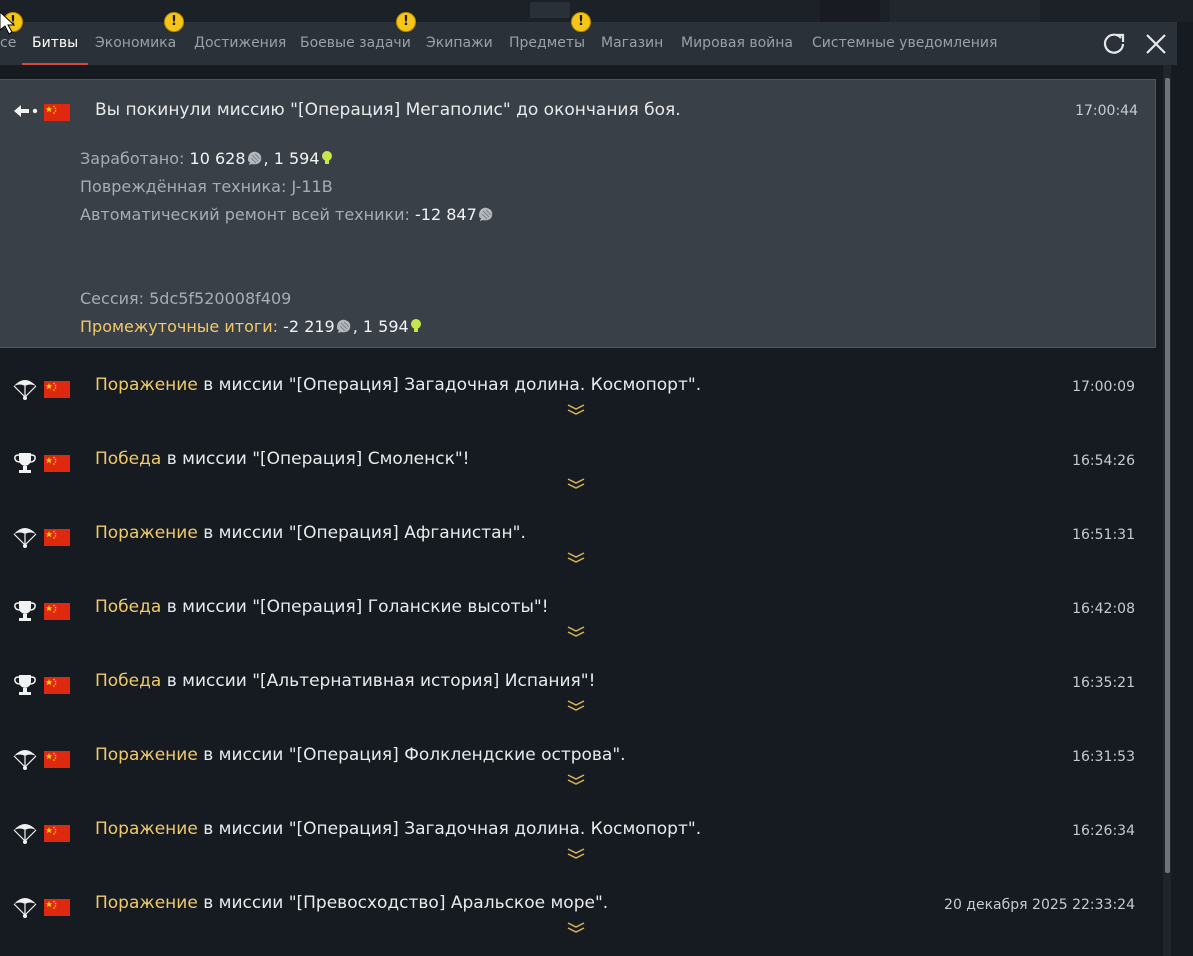 Image resolution: width=1193 pixels, height=956 pixels. I want to click on entry-time: 17:00:44, so click(1106, 111).